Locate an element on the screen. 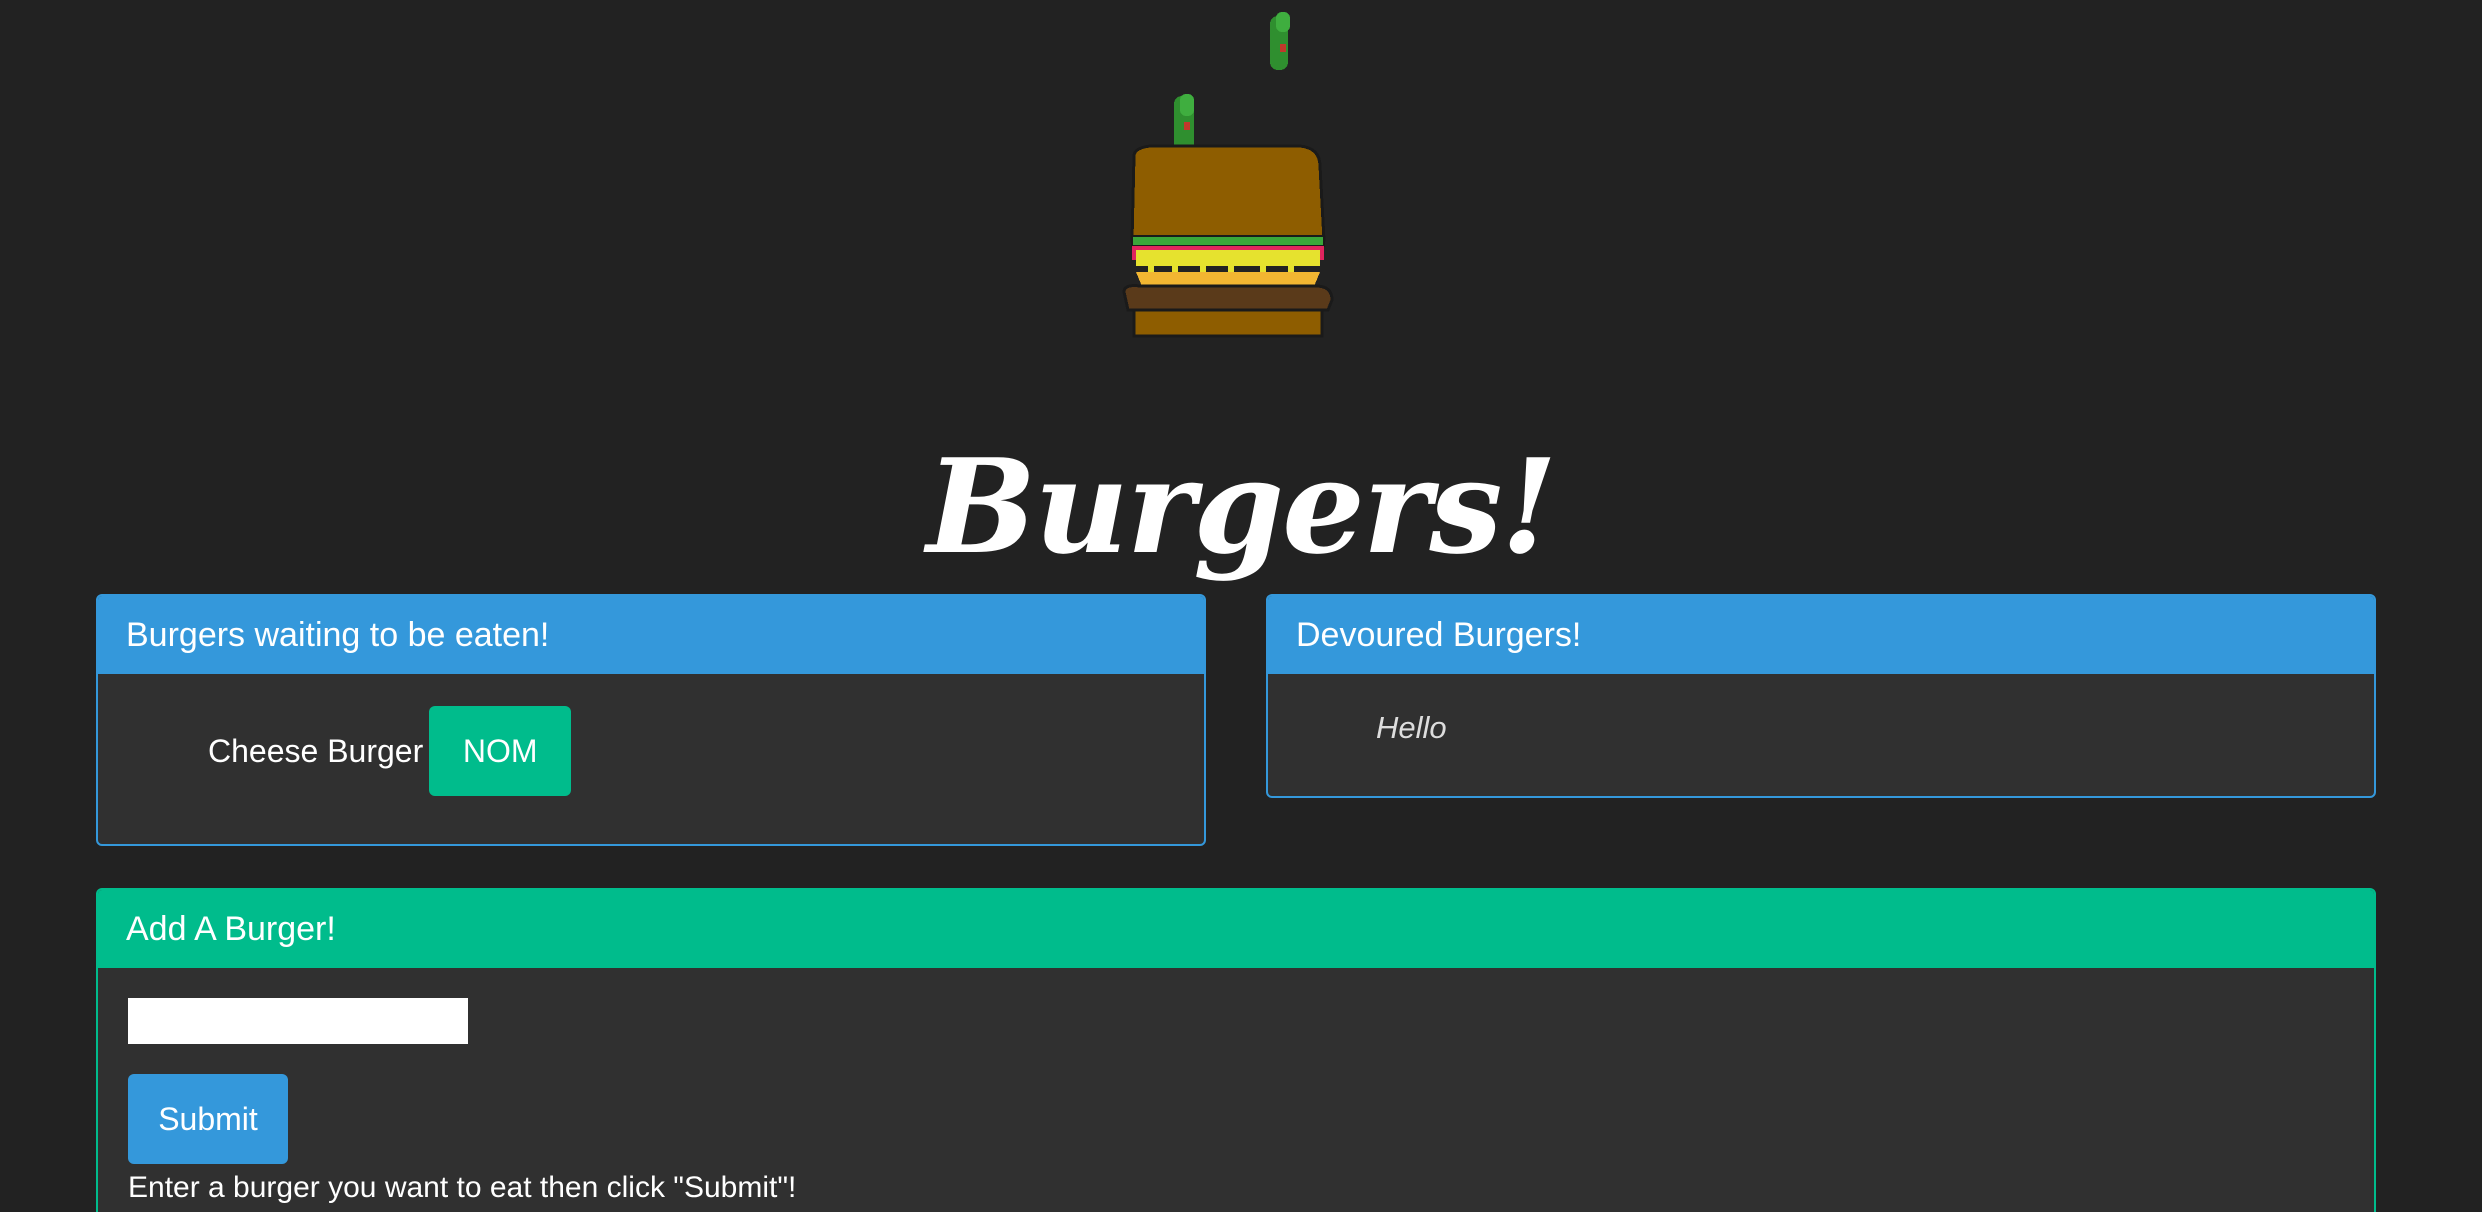  waiting-panel-heading: Burgers waiting to be eaten! is located at coordinates (651, 635).